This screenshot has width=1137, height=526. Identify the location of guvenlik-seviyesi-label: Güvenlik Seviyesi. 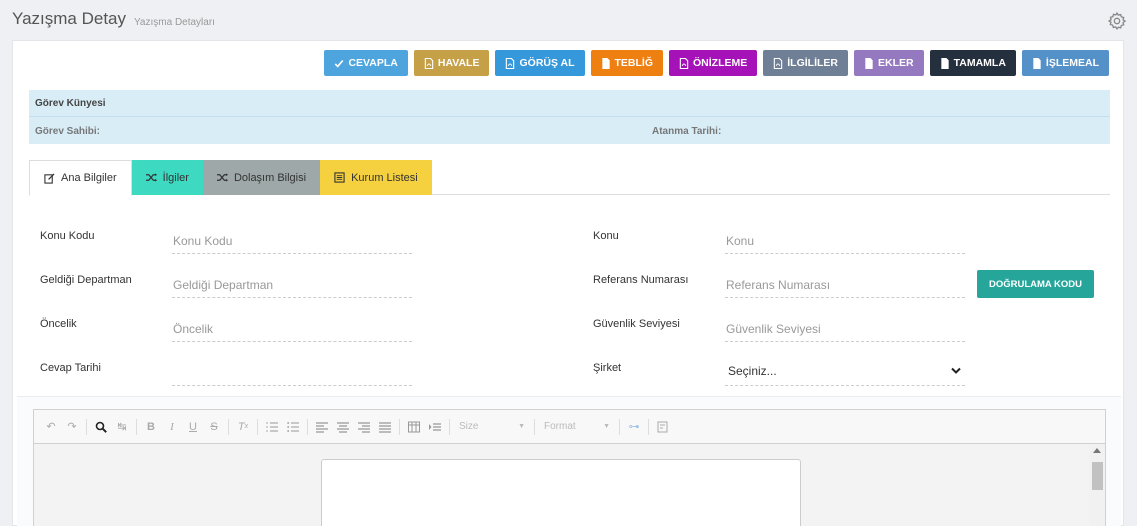
(636, 324).